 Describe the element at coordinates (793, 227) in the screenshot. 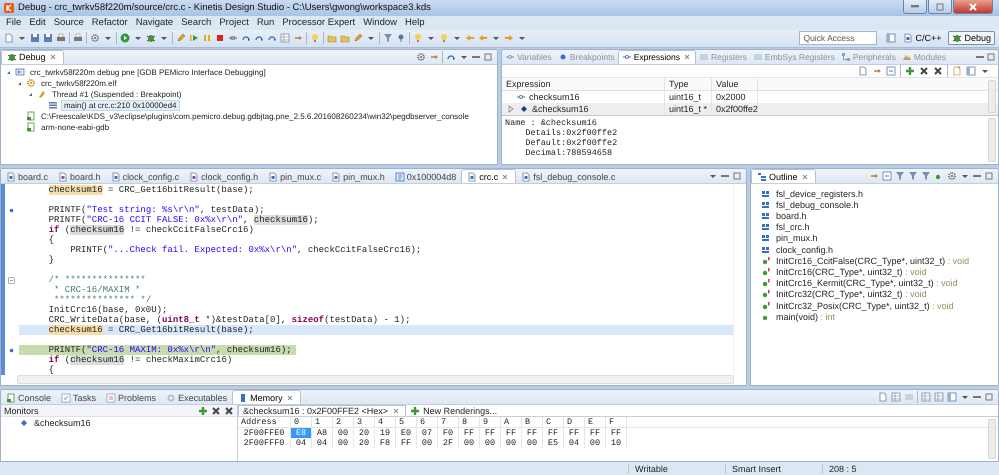

I see `outline-item: fsl_crc.h` at that location.